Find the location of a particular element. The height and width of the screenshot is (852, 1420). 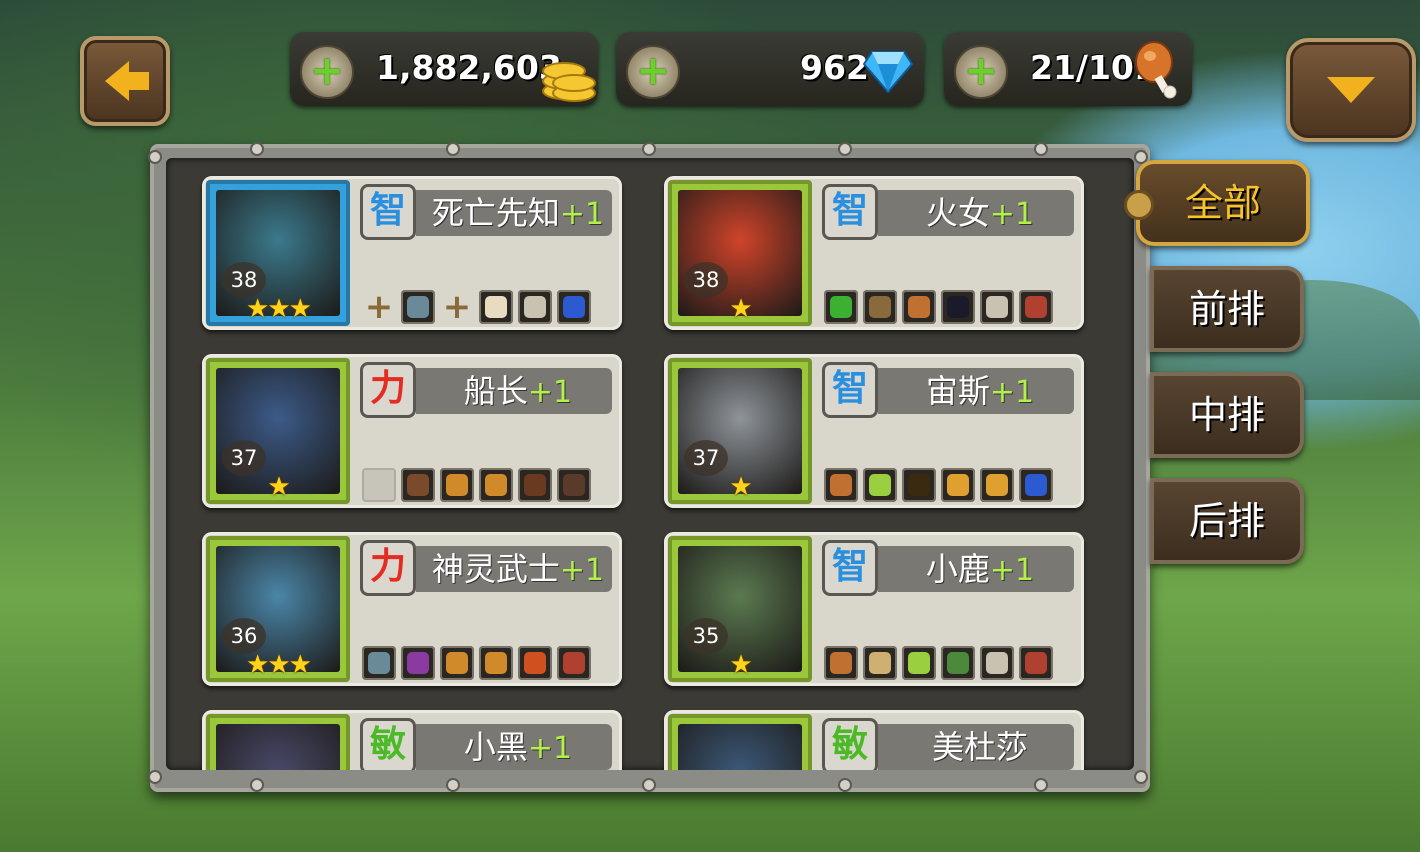

hero-name-bar: 火女+1 is located at coordinates (976, 213).